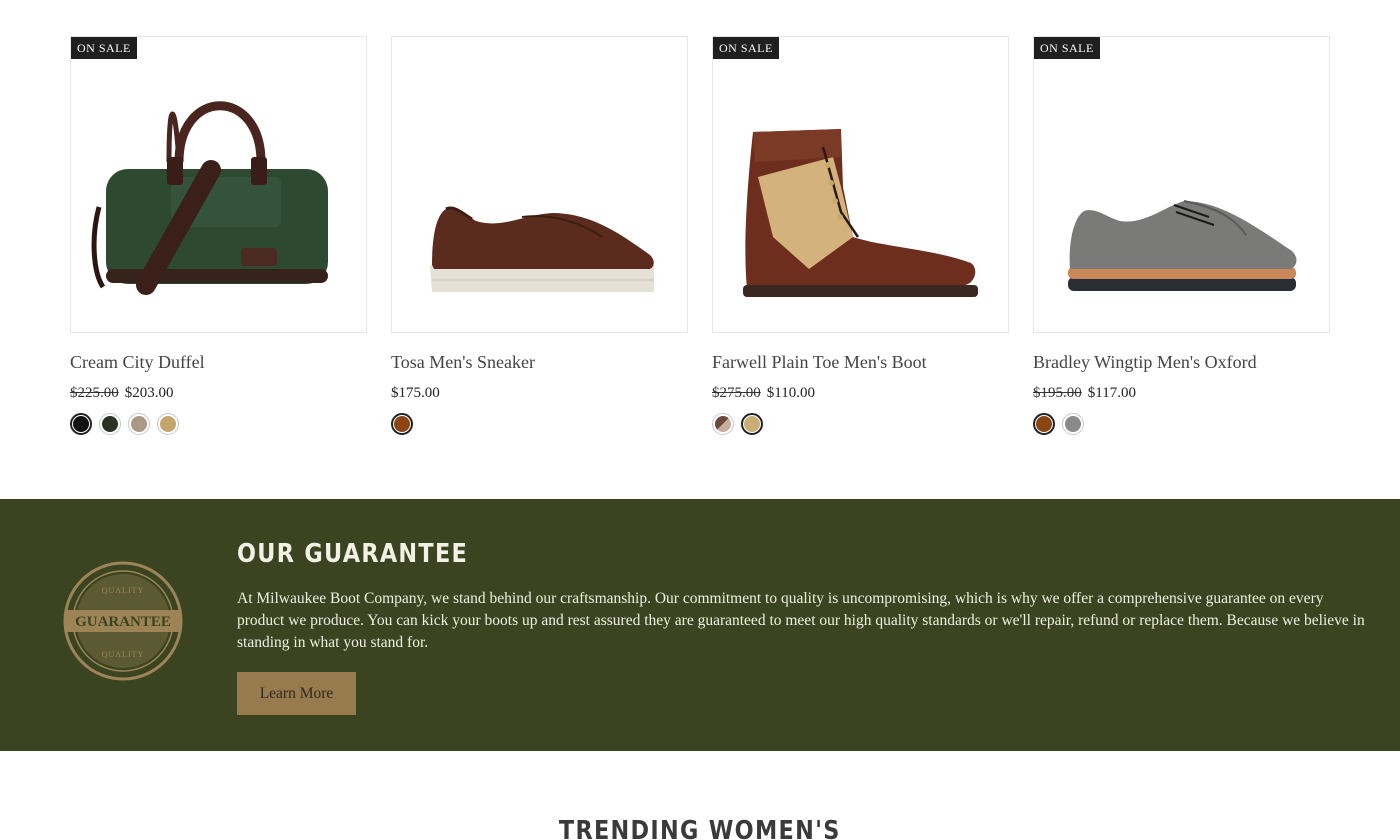  I want to click on duffel-bag-icon, so click(209, 198).